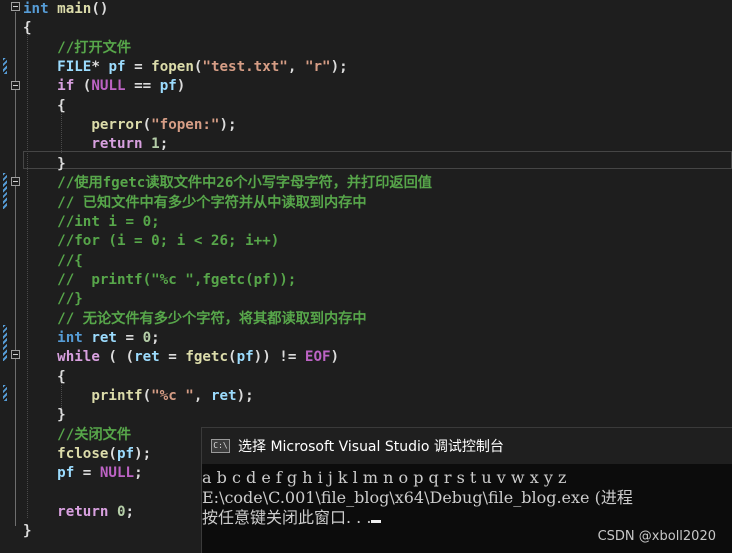  I want to click on token: while, so click(78, 357).